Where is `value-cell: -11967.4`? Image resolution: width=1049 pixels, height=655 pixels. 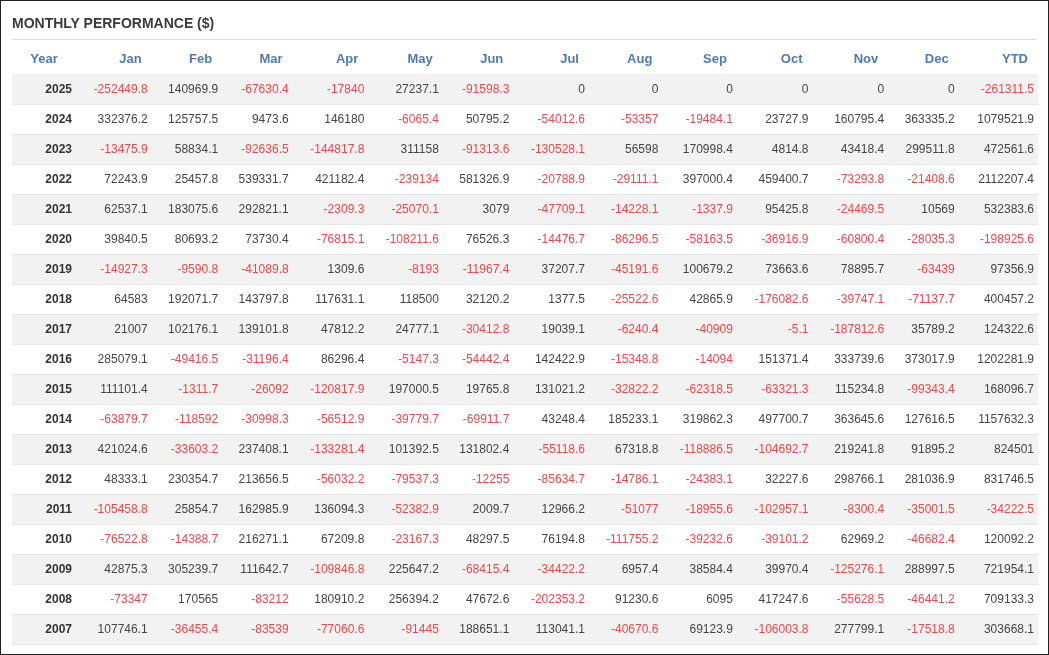 value-cell: -11967.4 is located at coordinates (478, 269).